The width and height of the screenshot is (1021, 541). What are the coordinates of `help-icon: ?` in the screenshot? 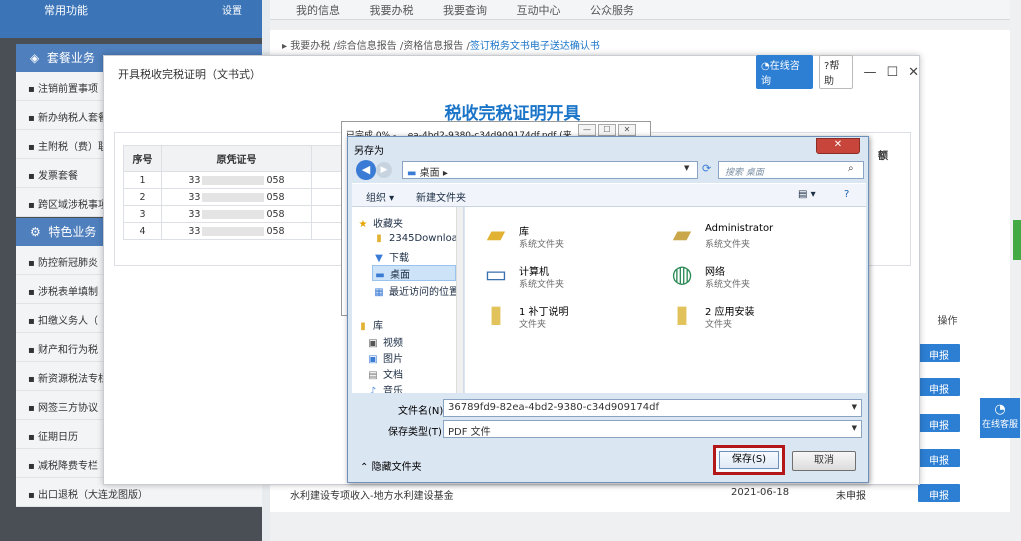 It's located at (846, 194).